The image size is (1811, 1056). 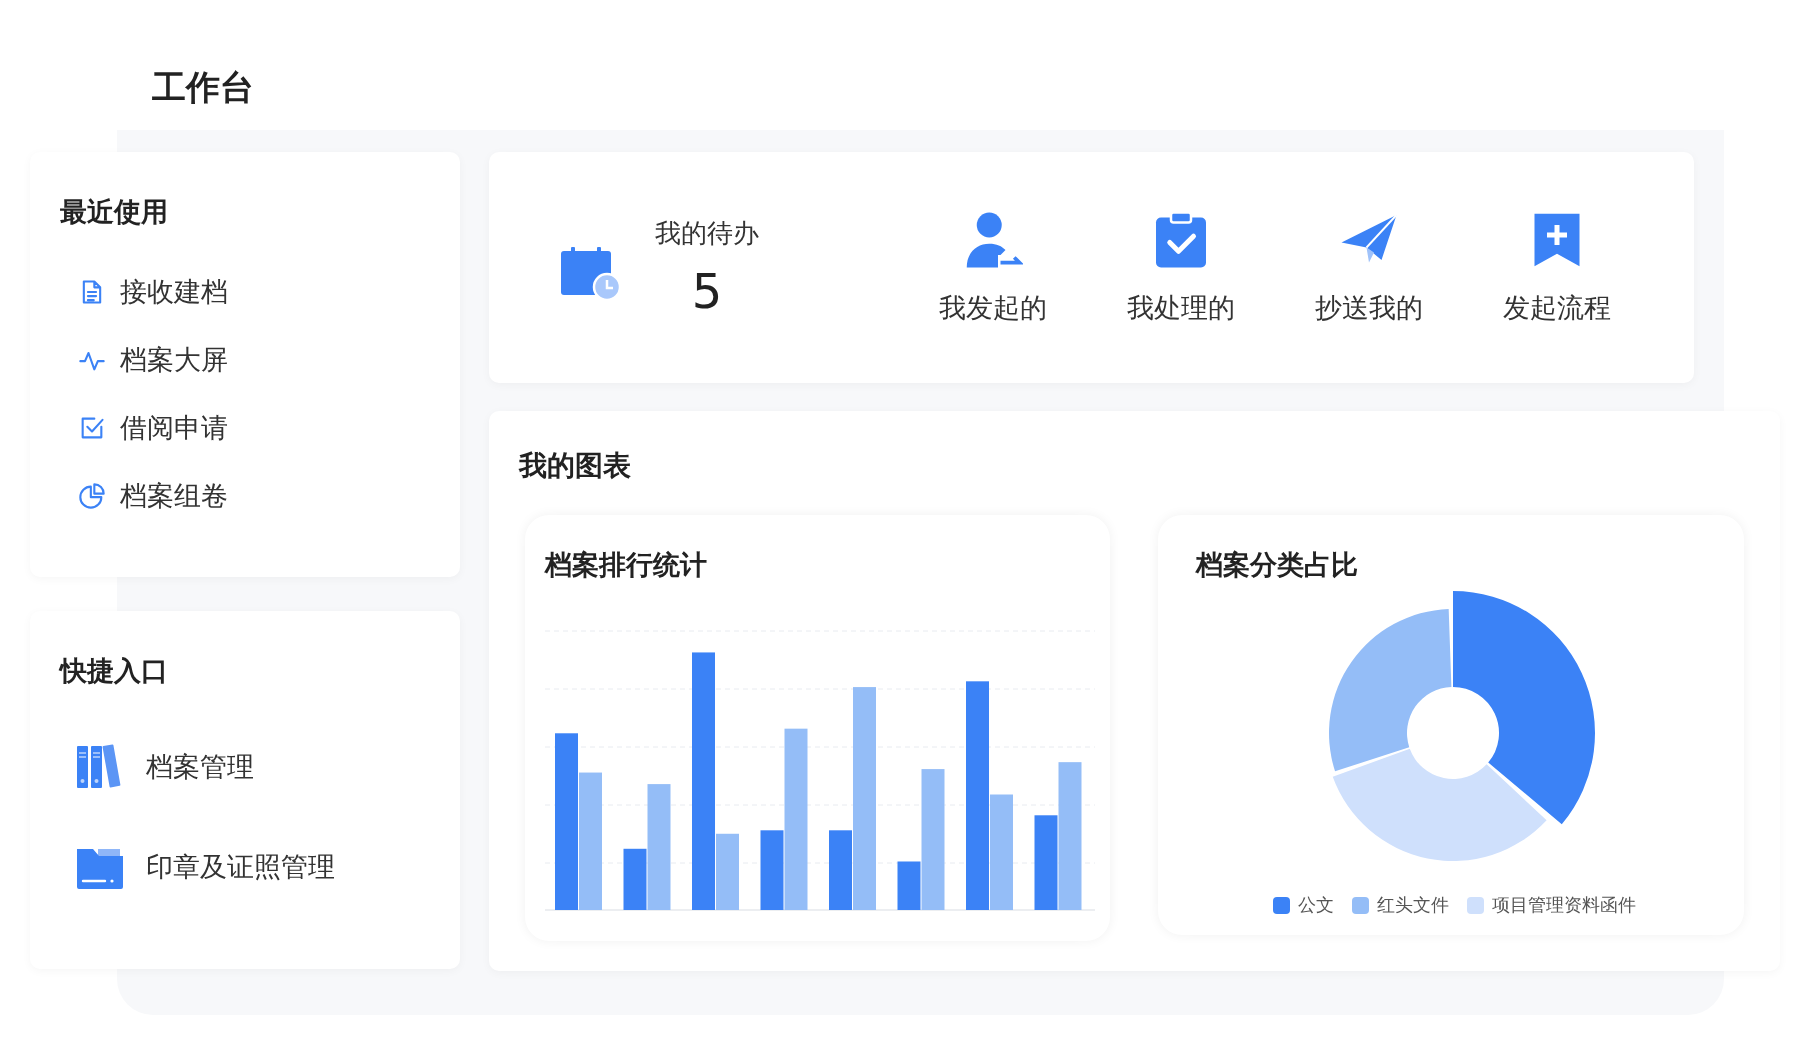 I want to click on action-button: 发起流程, so click(x=1557, y=267).